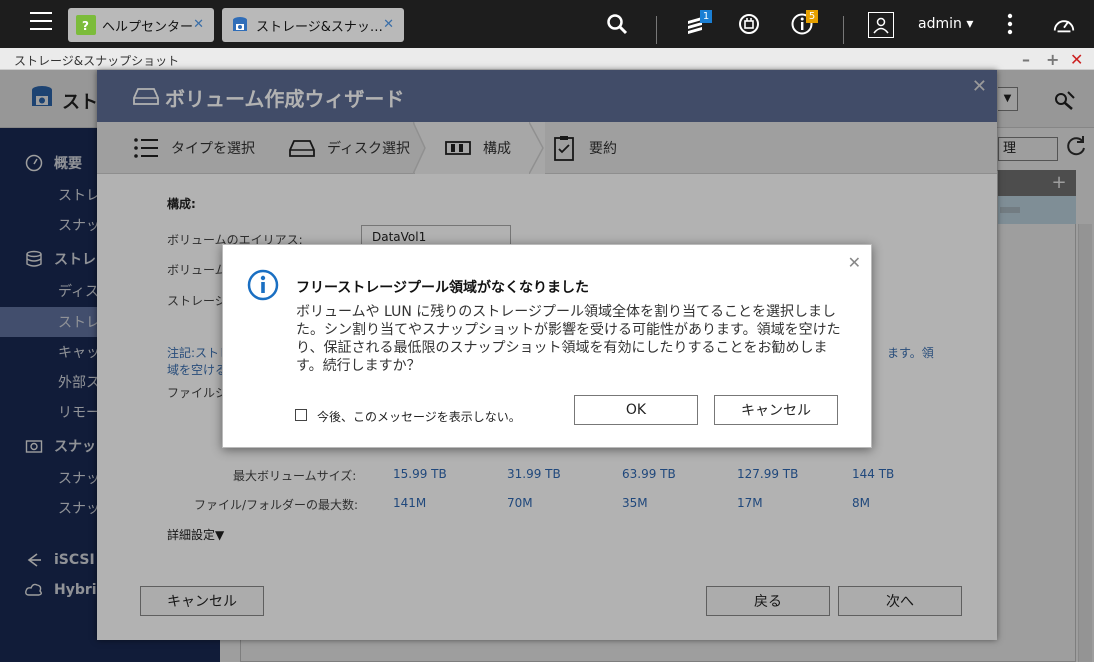 This screenshot has width=1094, height=662. What do you see at coordinates (534, 474) in the screenshot?
I see `max-size-value: 31.99 TB` at bounding box center [534, 474].